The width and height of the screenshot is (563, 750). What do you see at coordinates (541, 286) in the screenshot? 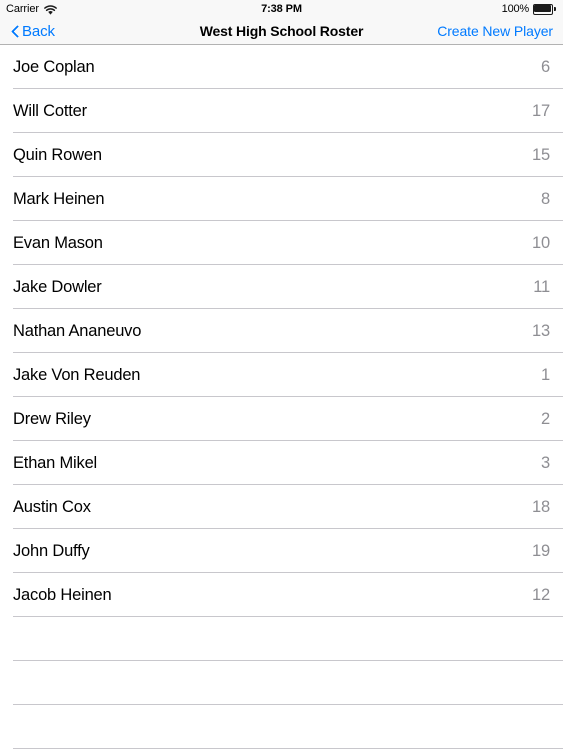
I see `player-number: 11` at bounding box center [541, 286].